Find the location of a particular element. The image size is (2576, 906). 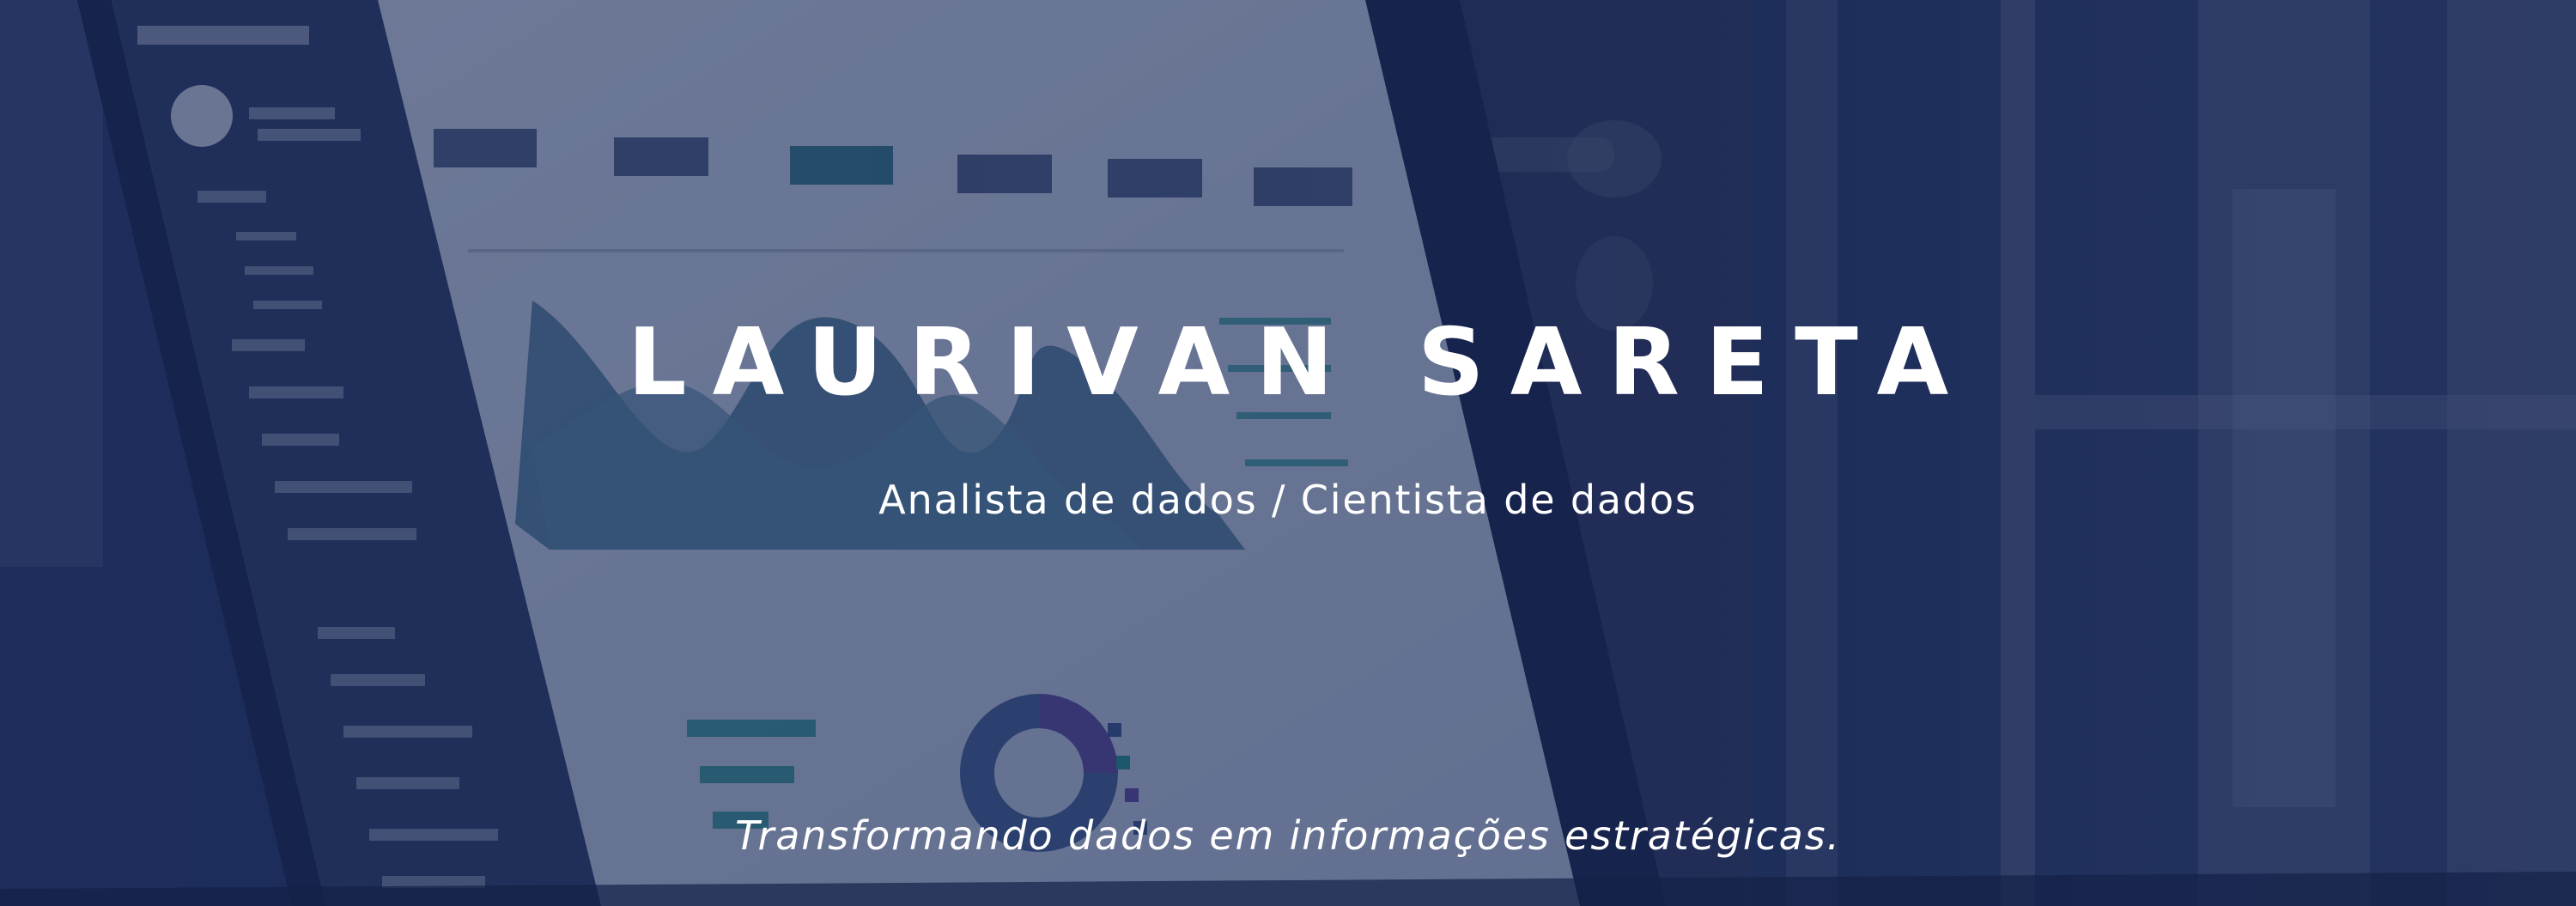

hero-name: LAURIVAN SARETA is located at coordinates (1301, 363).